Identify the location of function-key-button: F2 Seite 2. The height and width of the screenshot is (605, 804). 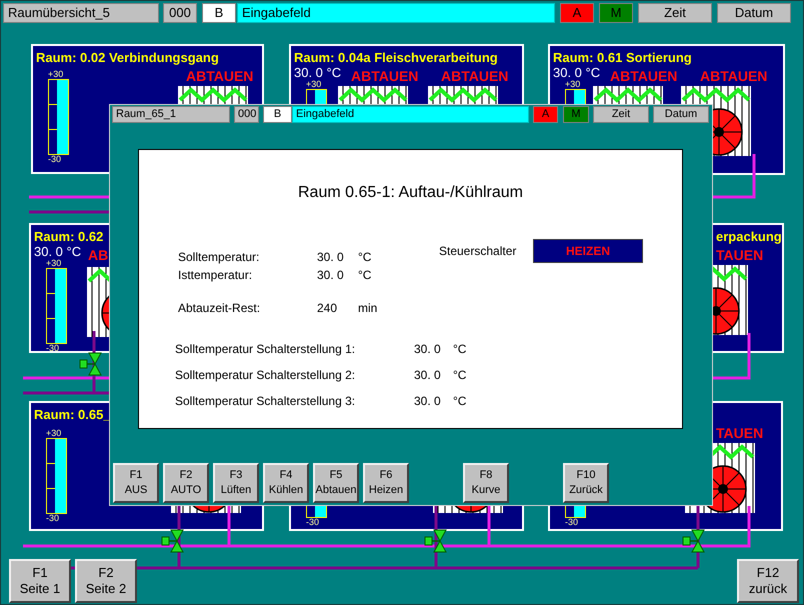
(106, 581).